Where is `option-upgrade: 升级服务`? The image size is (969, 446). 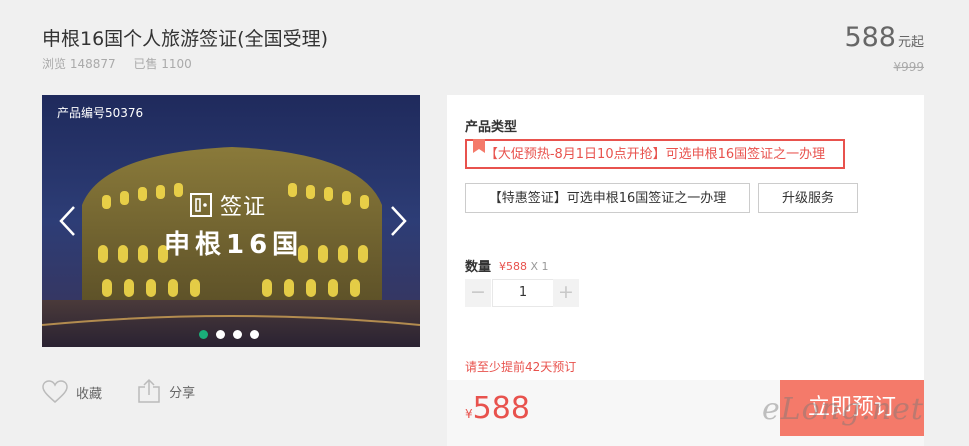
option-upgrade: 升级服务 is located at coordinates (808, 198).